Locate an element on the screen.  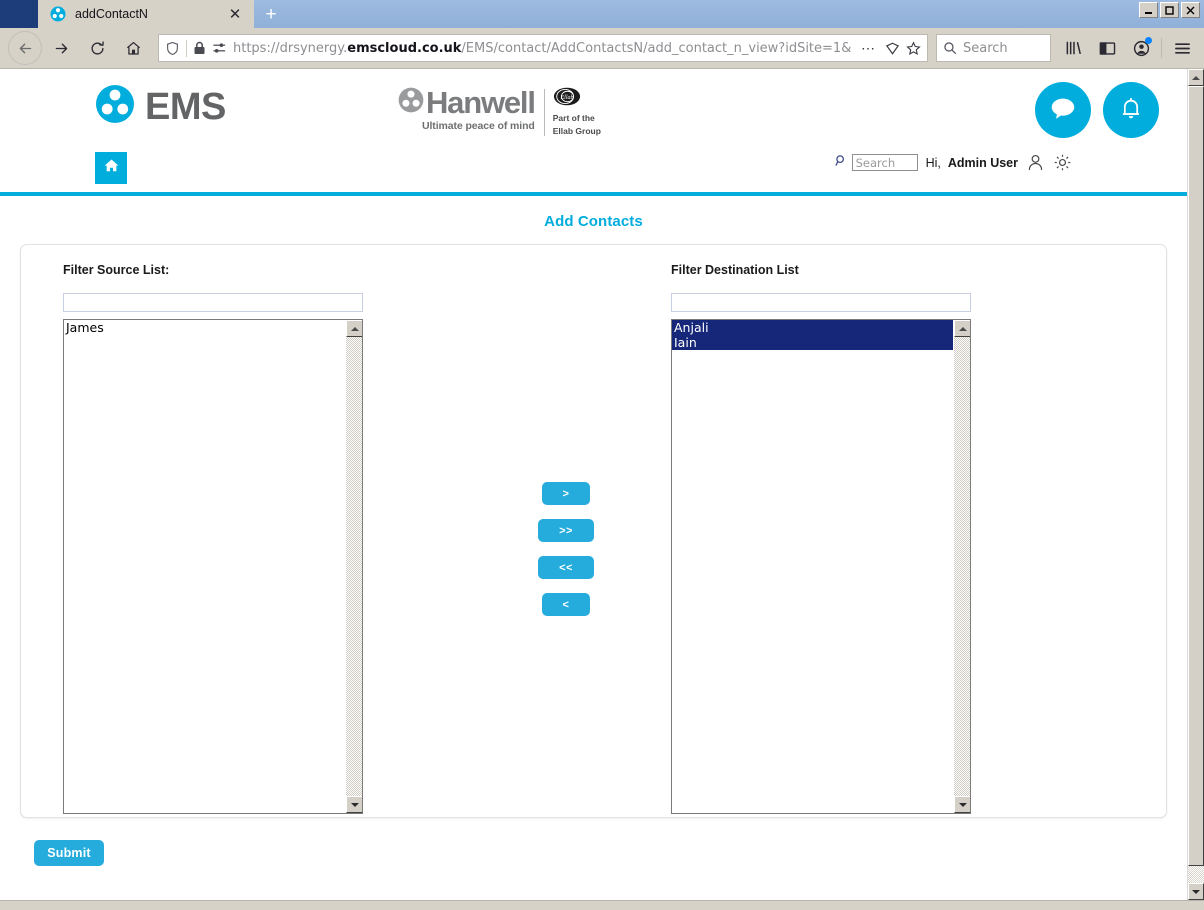
url-scheme: https:// is located at coordinates (256, 48).